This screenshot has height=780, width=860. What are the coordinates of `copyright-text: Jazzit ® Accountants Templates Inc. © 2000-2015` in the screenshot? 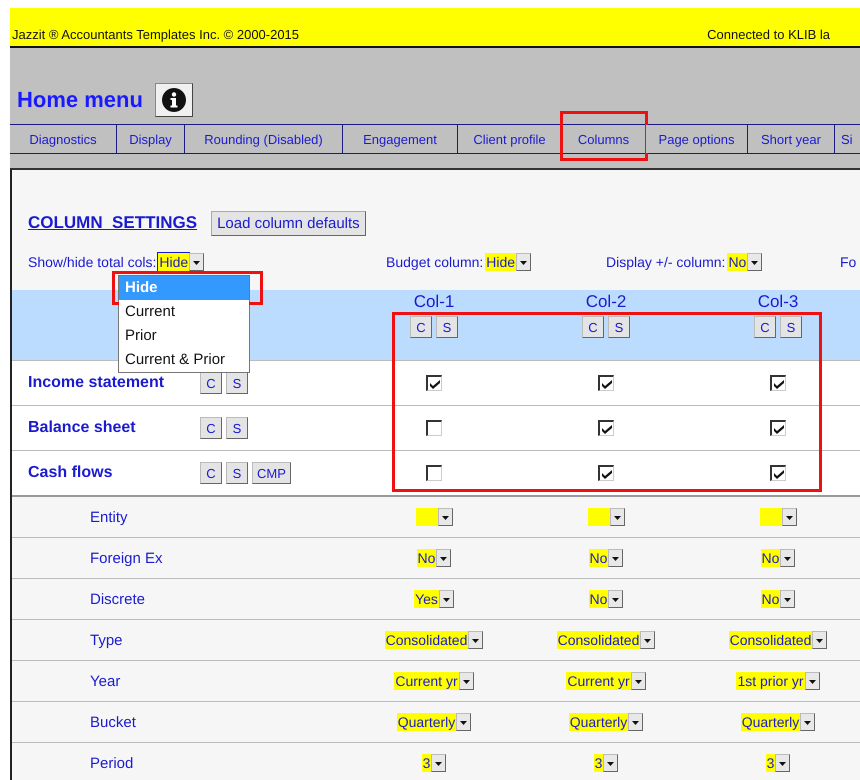 It's located at (156, 34).